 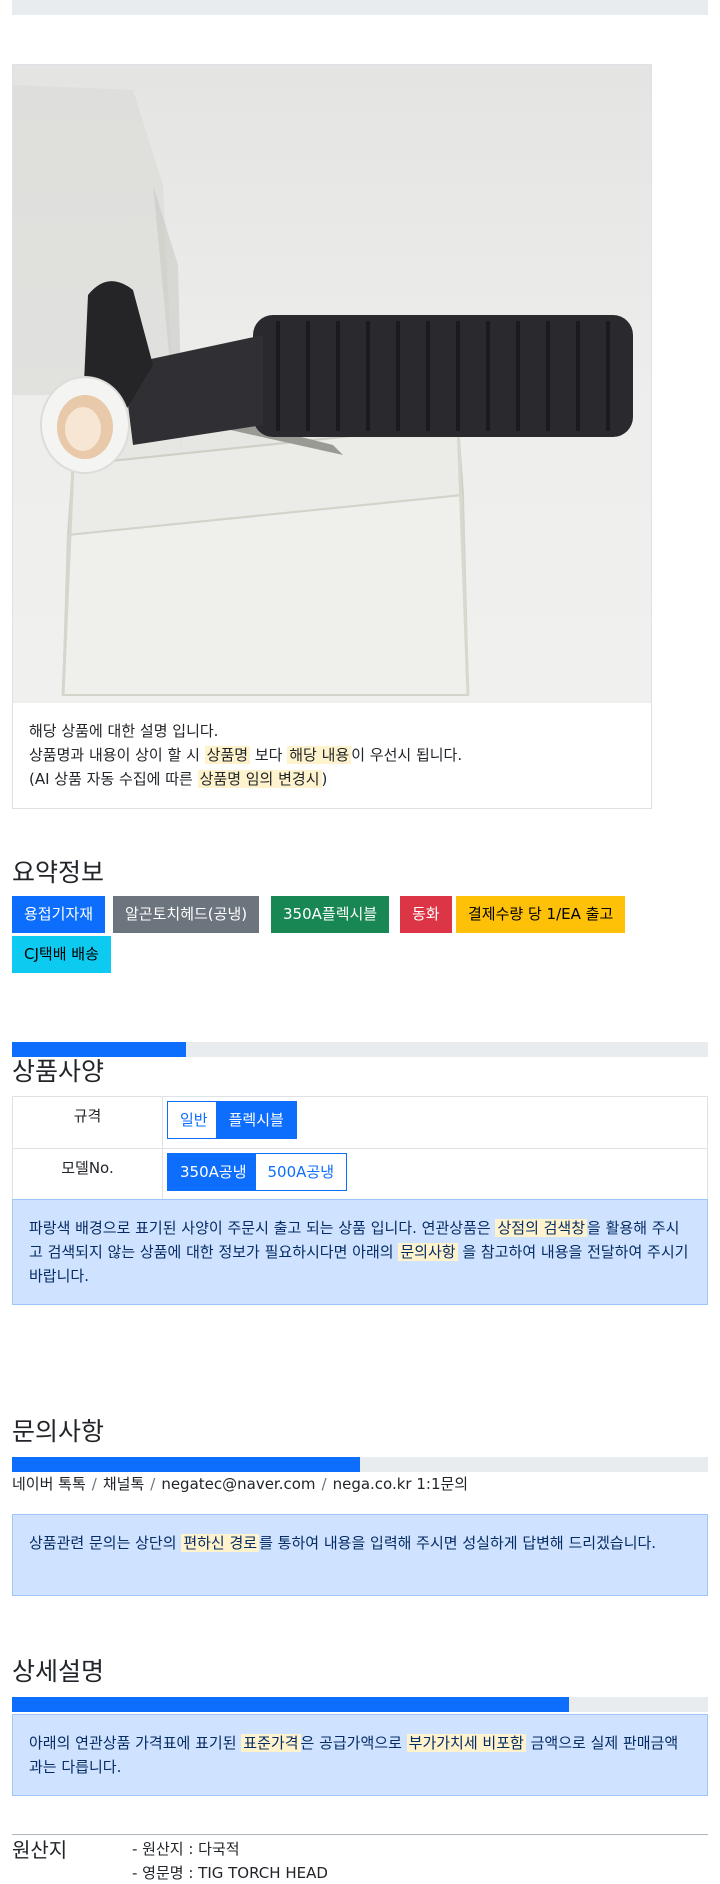 I want to click on option-500a: 500A공냉, so click(x=300, y=1172).